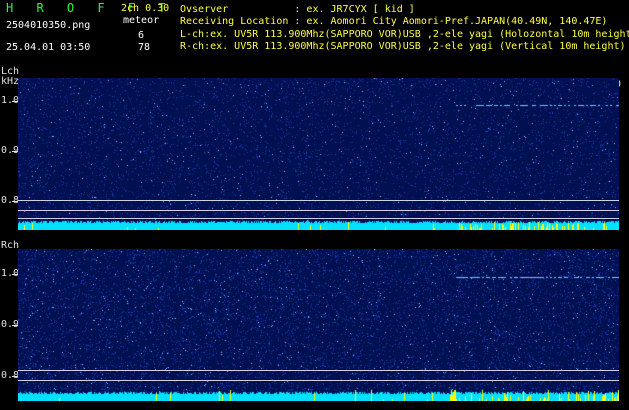 The image size is (629, 410). What do you see at coordinates (48, 47) in the screenshot?
I see `datetime: 25.04.01 03:50` at bounding box center [48, 47].